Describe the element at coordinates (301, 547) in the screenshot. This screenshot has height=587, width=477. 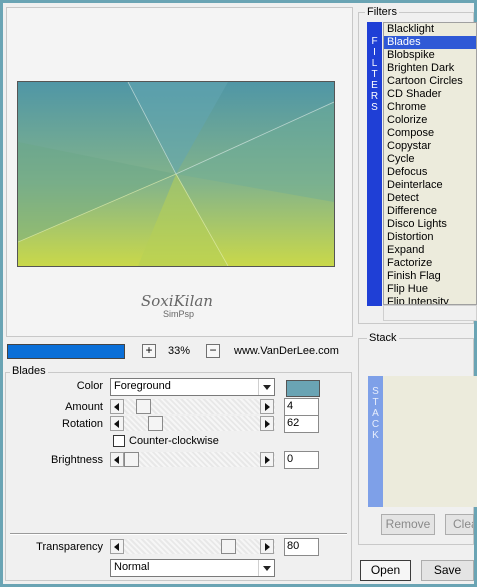
I see `transparency-input: 80` at that location.